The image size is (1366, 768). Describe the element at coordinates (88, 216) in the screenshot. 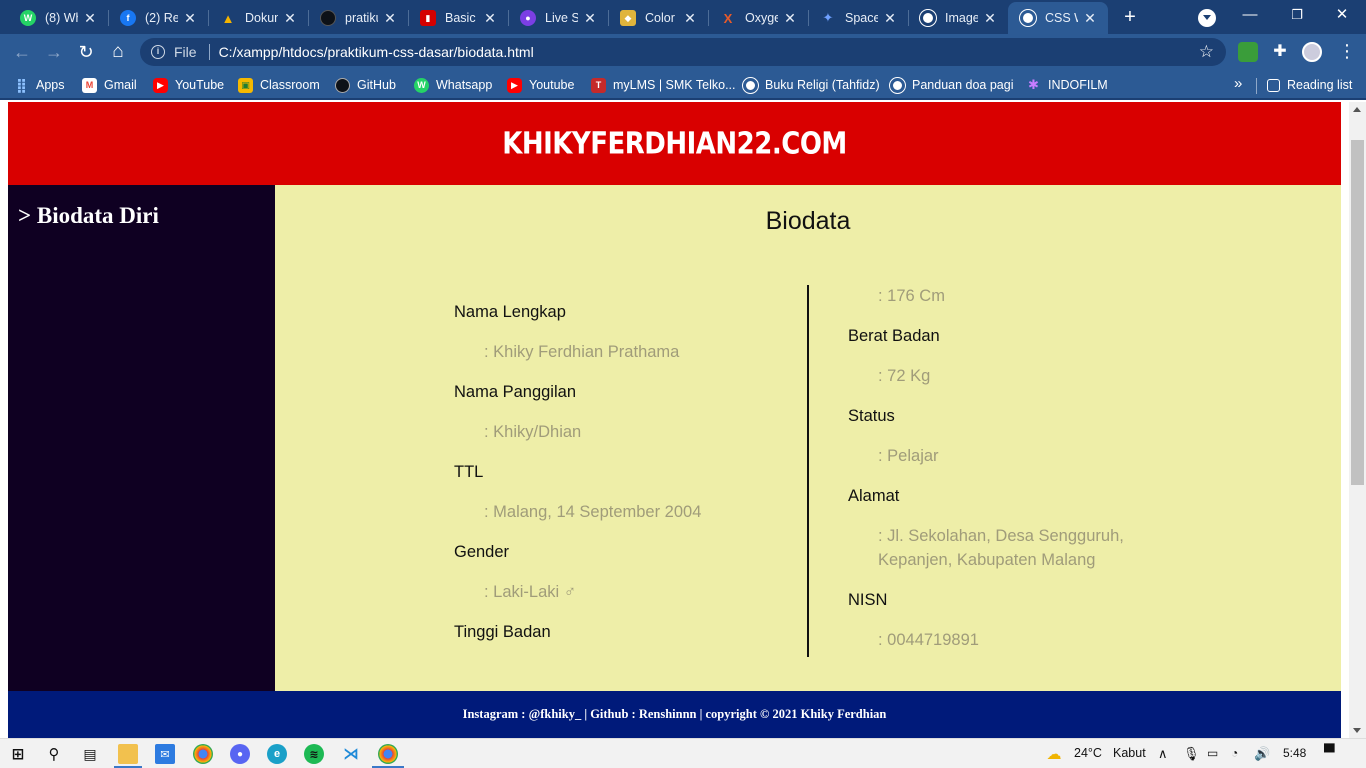

I see `sidebar-link-biodata: > Biodata Diri` at that location.